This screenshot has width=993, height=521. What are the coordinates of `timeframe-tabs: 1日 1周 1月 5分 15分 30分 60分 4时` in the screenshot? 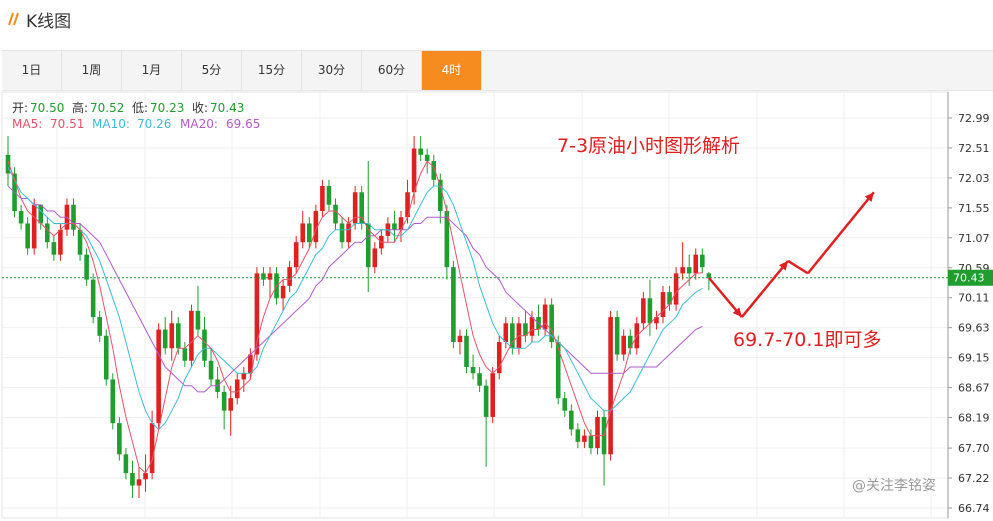 It's located at (497, 70).